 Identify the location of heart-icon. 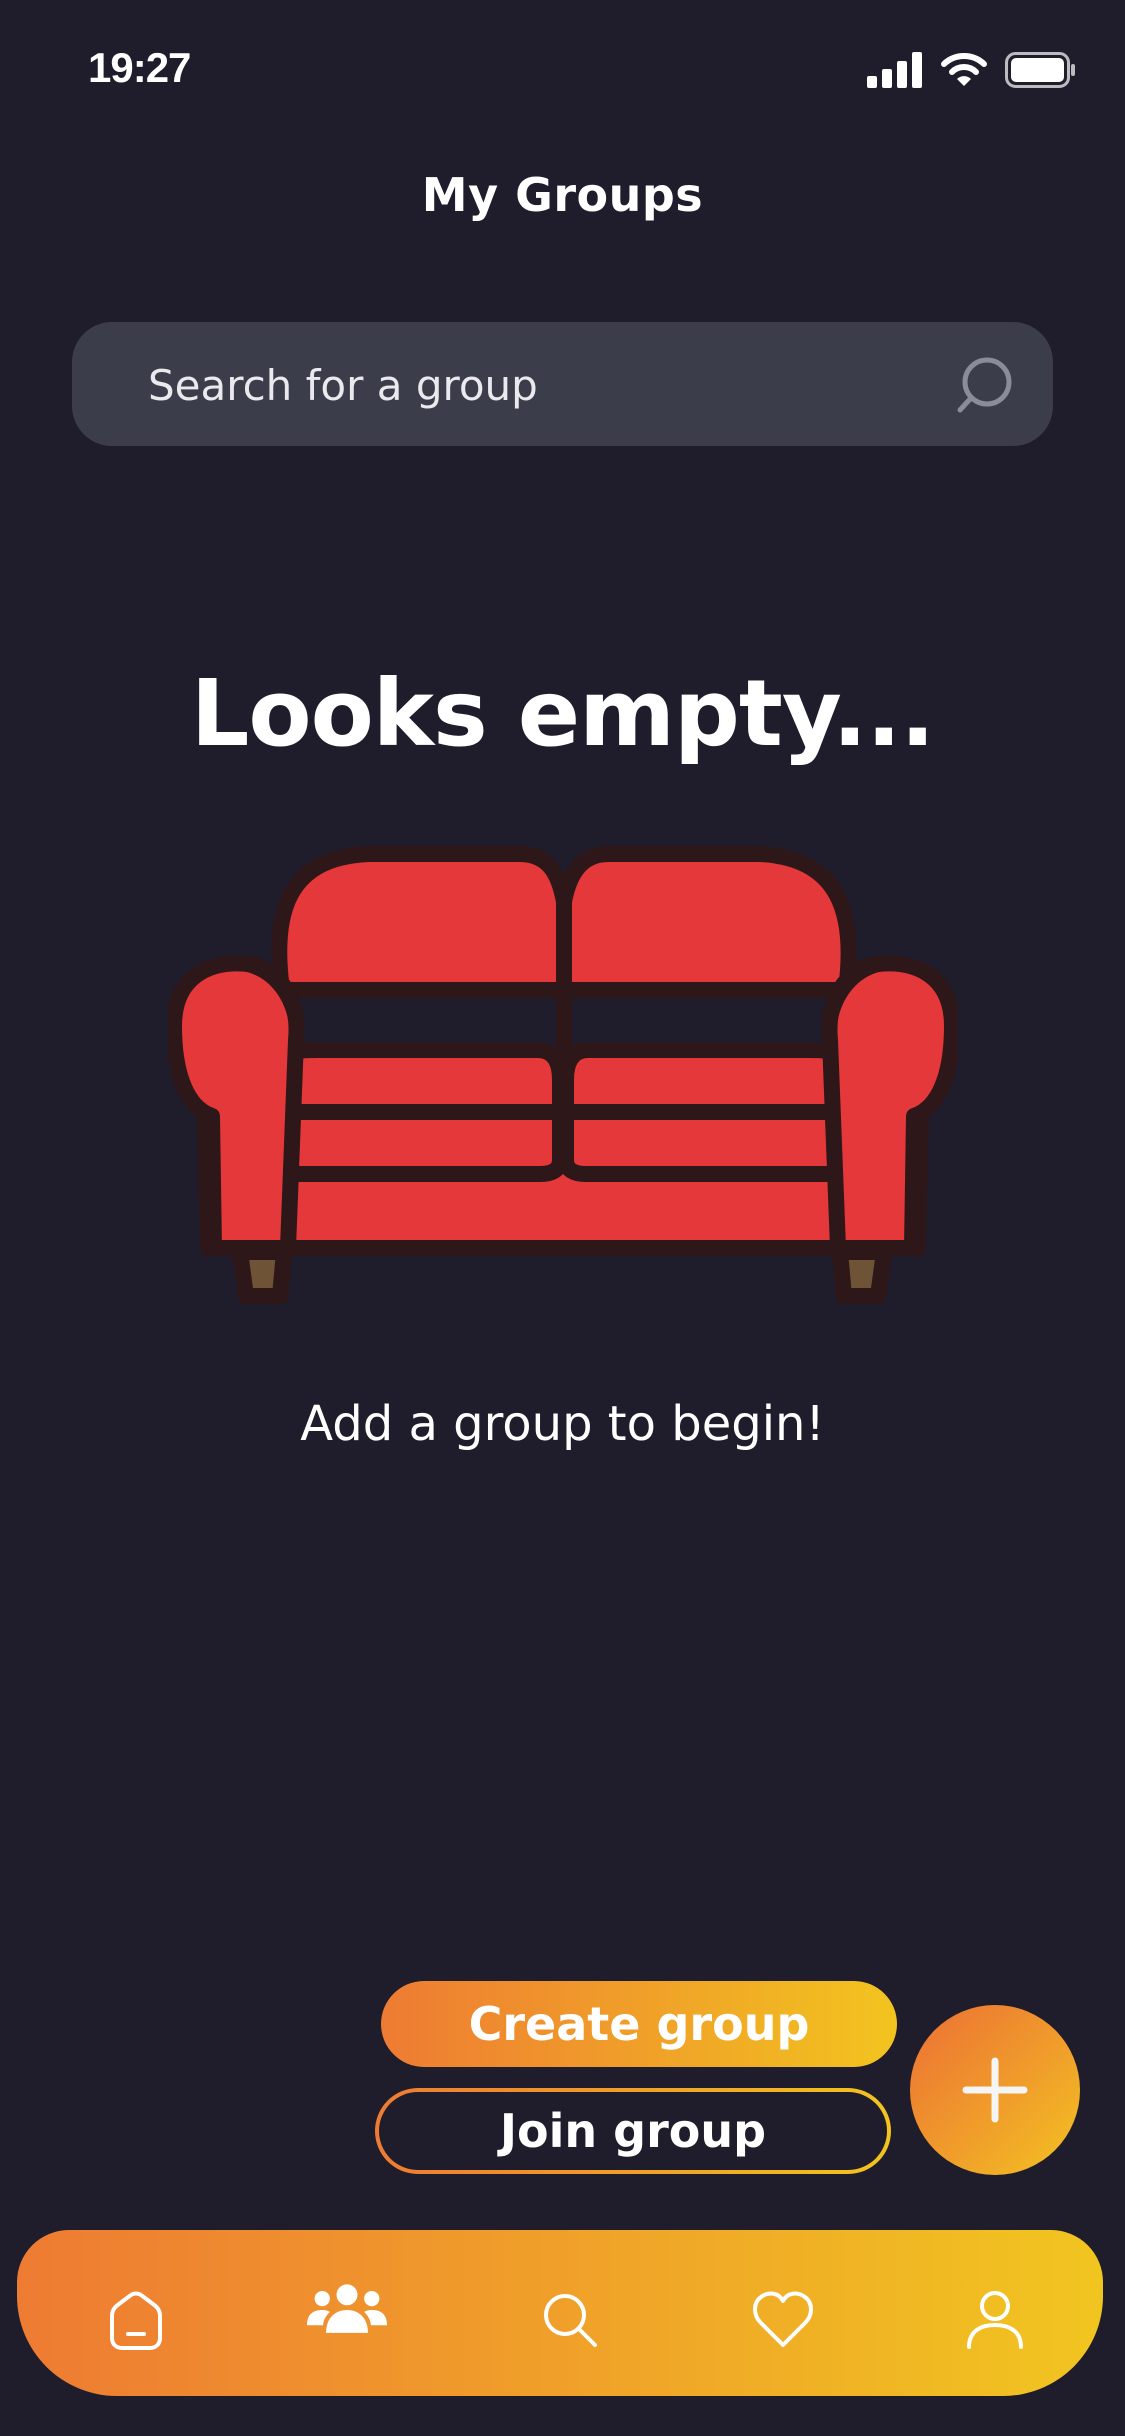
(783, 2319).